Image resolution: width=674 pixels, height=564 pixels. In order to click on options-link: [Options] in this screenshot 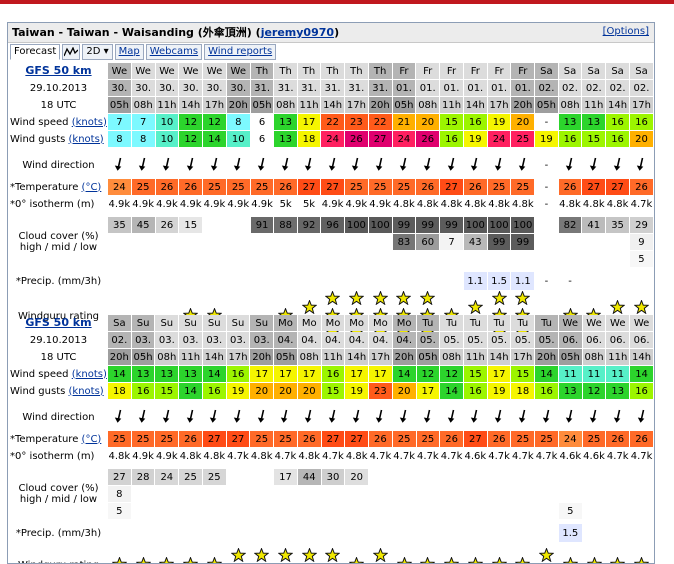, I will do `click(626, 31)`.